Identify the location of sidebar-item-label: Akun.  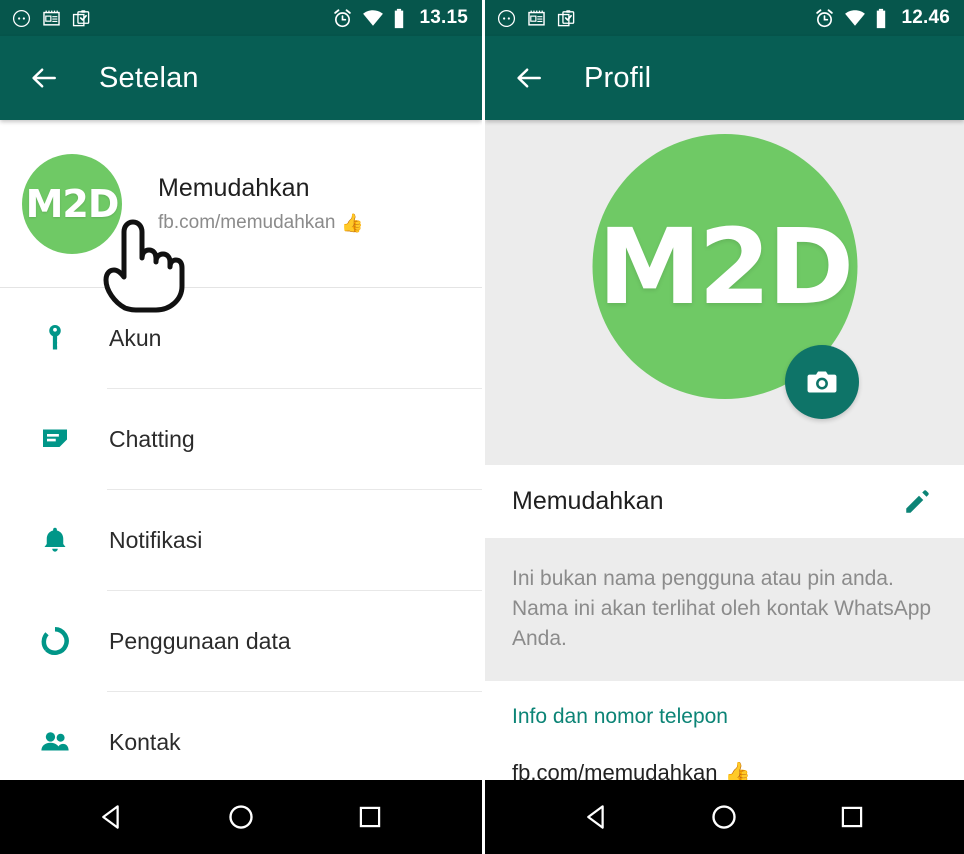
(135, 337).